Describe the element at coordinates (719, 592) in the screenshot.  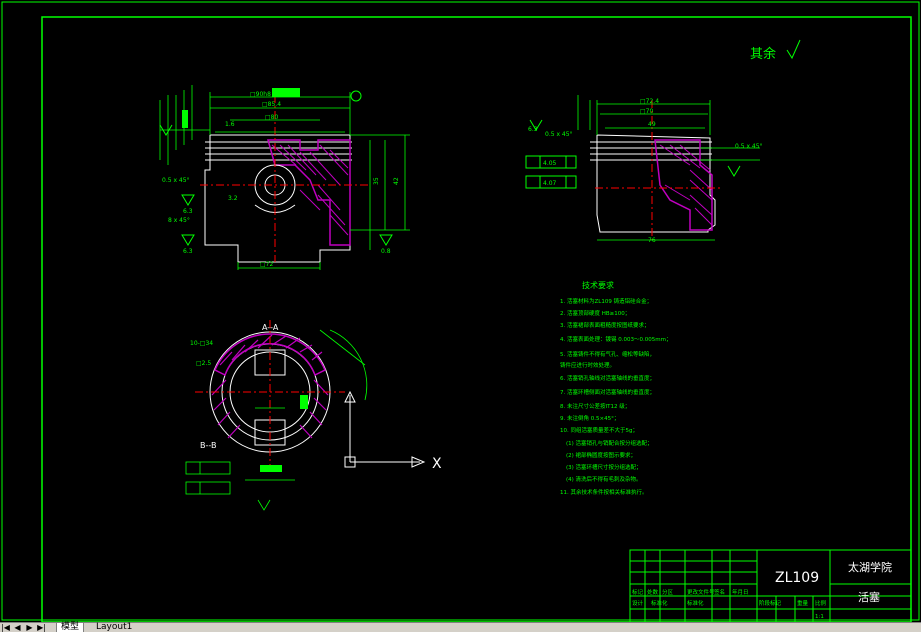
I see `svg-text: 签名` at that location.